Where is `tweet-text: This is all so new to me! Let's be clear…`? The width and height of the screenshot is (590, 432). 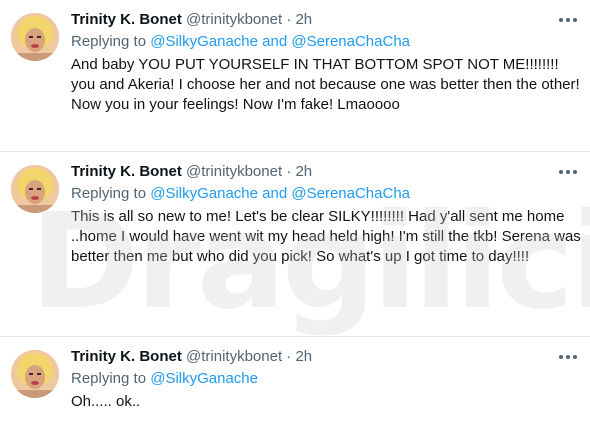
tweet-text: This is all so new to me! Let's be clear… is located at coordinates (326, 236).